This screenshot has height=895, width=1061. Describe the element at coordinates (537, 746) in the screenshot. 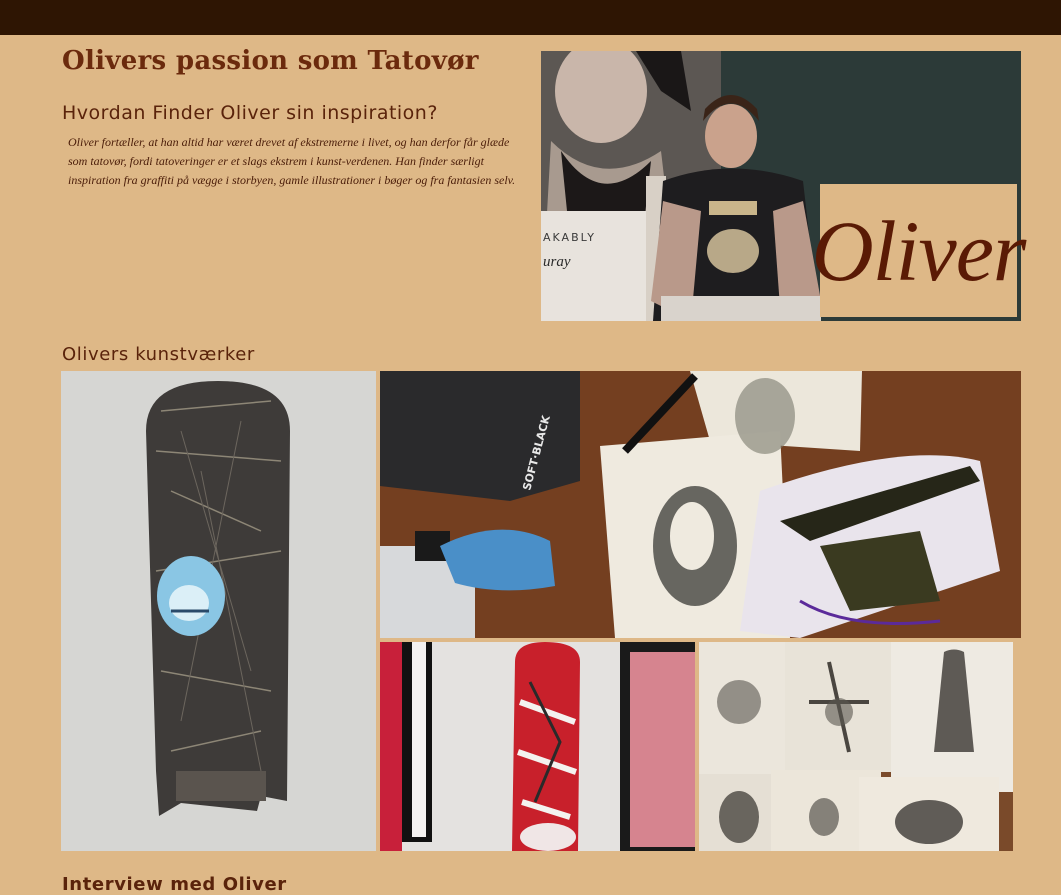

I see `artwork-red-skateboard-photo` at that location.